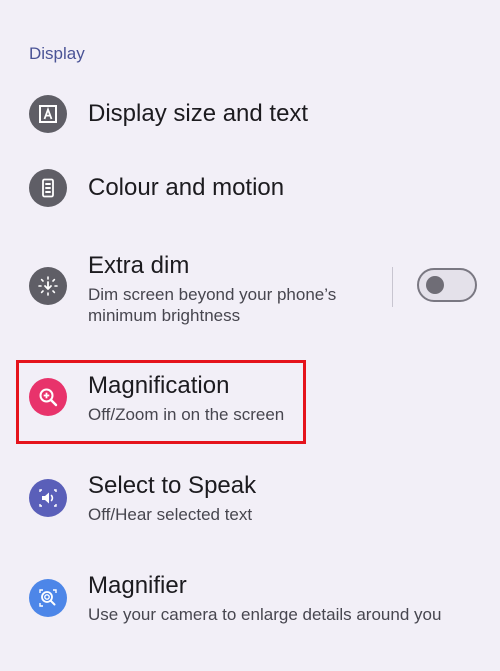  What do you see at coordinates (48, 188) in the screenshot?
I see `phone-color-icon` at bounding box center [48, 188].